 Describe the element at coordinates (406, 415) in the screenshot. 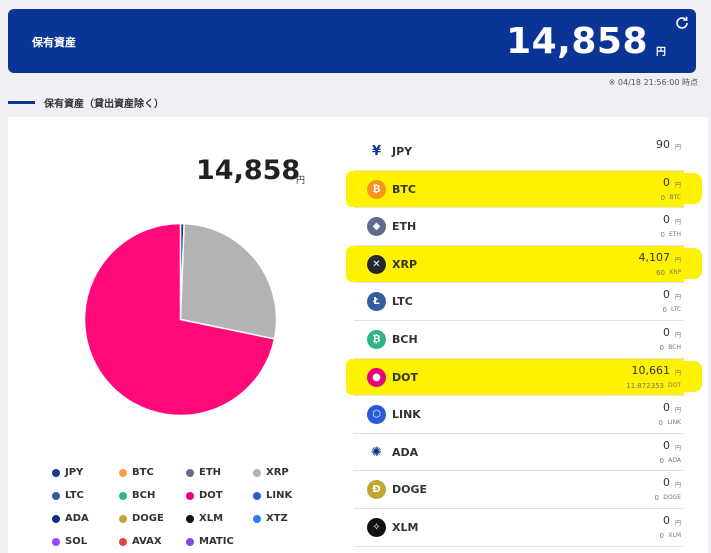

I see `asset-name: LINK` at that location.